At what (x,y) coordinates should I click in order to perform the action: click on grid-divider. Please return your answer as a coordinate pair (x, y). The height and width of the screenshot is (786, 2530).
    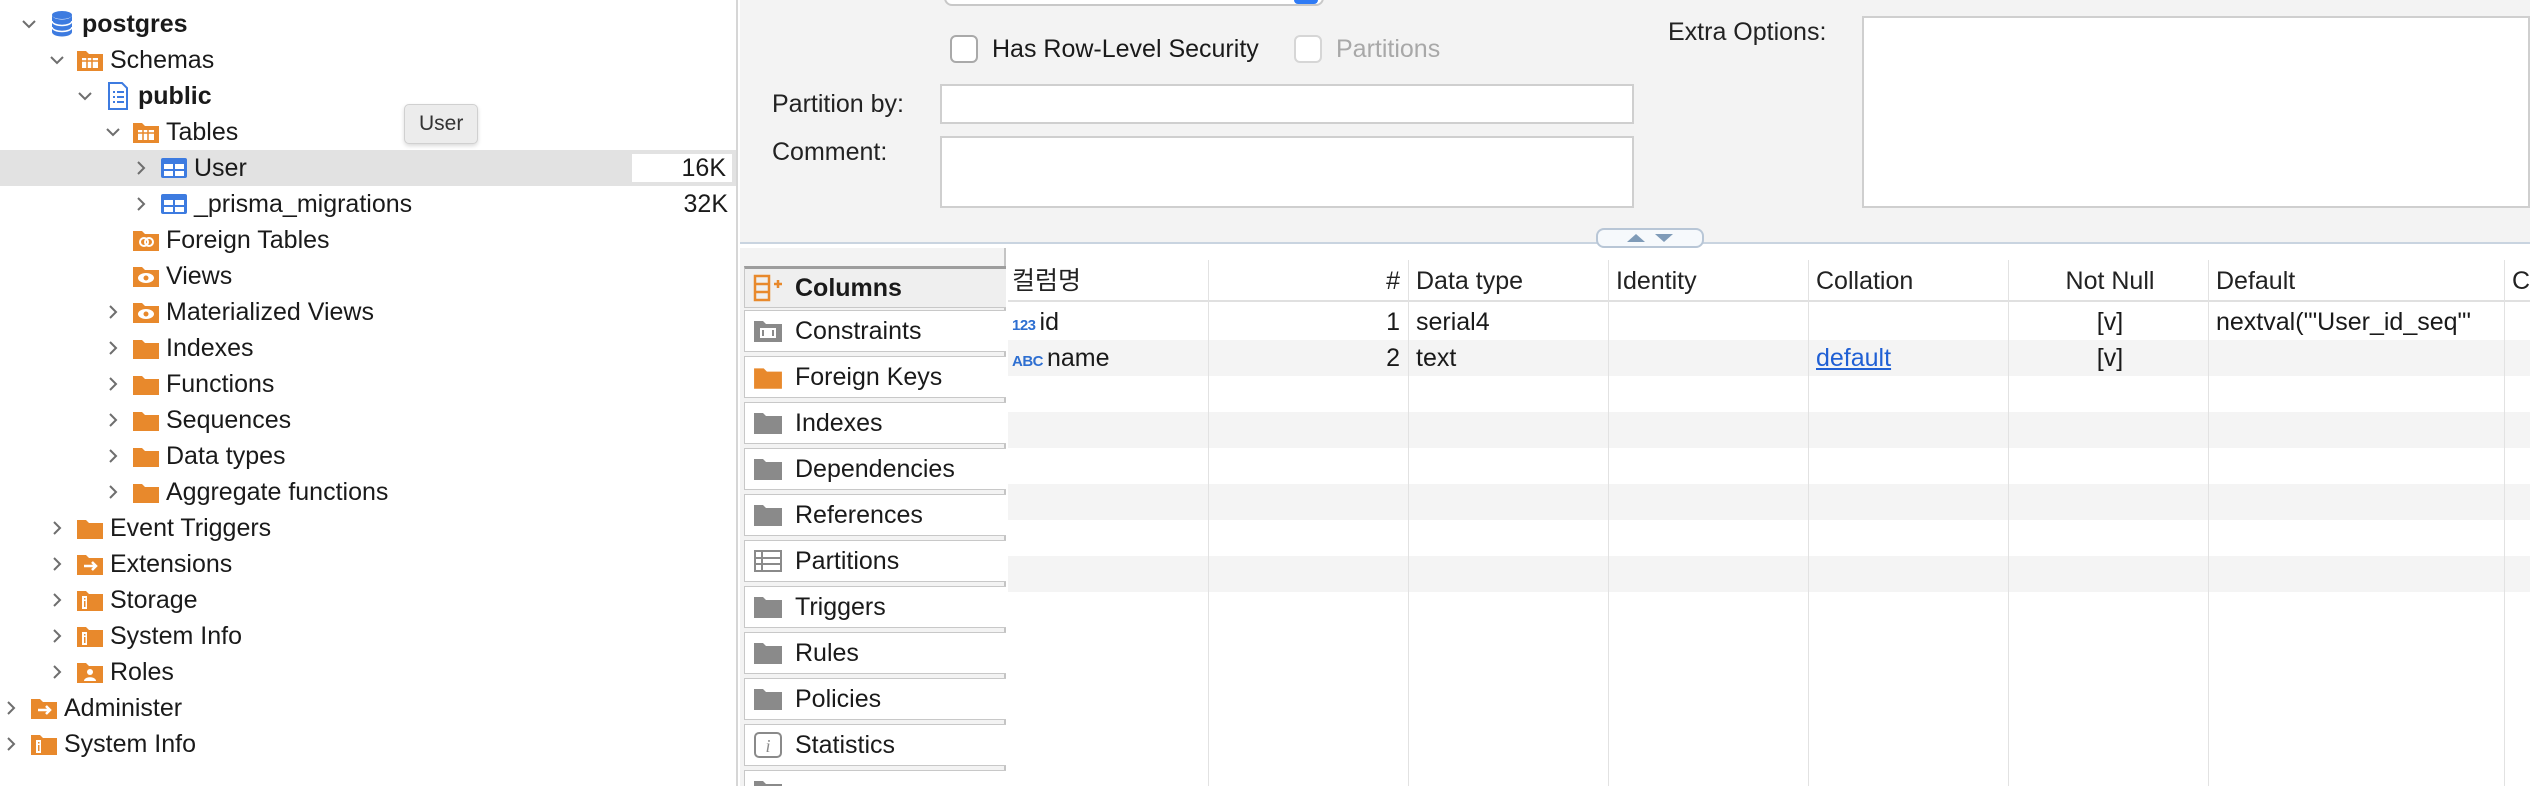
    Looking at the image, I should click on (1208, 523).